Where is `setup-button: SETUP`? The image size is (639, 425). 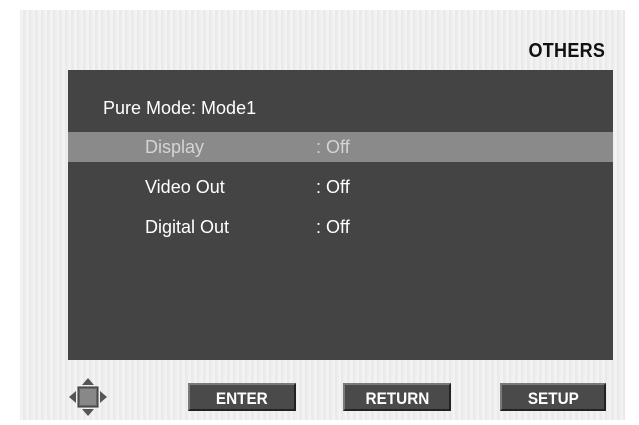
setup-button: SETUP is located at coordinates (553, 397).